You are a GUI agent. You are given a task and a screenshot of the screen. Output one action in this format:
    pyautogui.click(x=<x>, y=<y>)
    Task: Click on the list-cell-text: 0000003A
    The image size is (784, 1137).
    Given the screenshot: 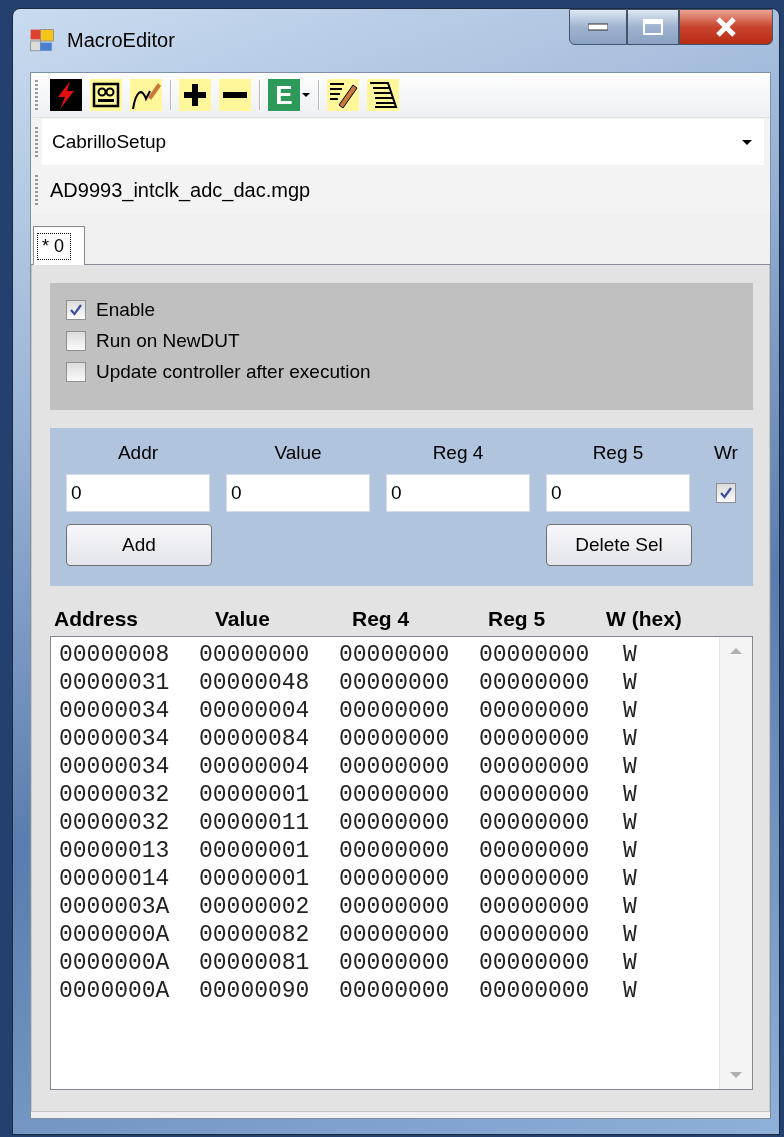 What is the action you would take?
    pyautogui.click(x=115, y=907)
    